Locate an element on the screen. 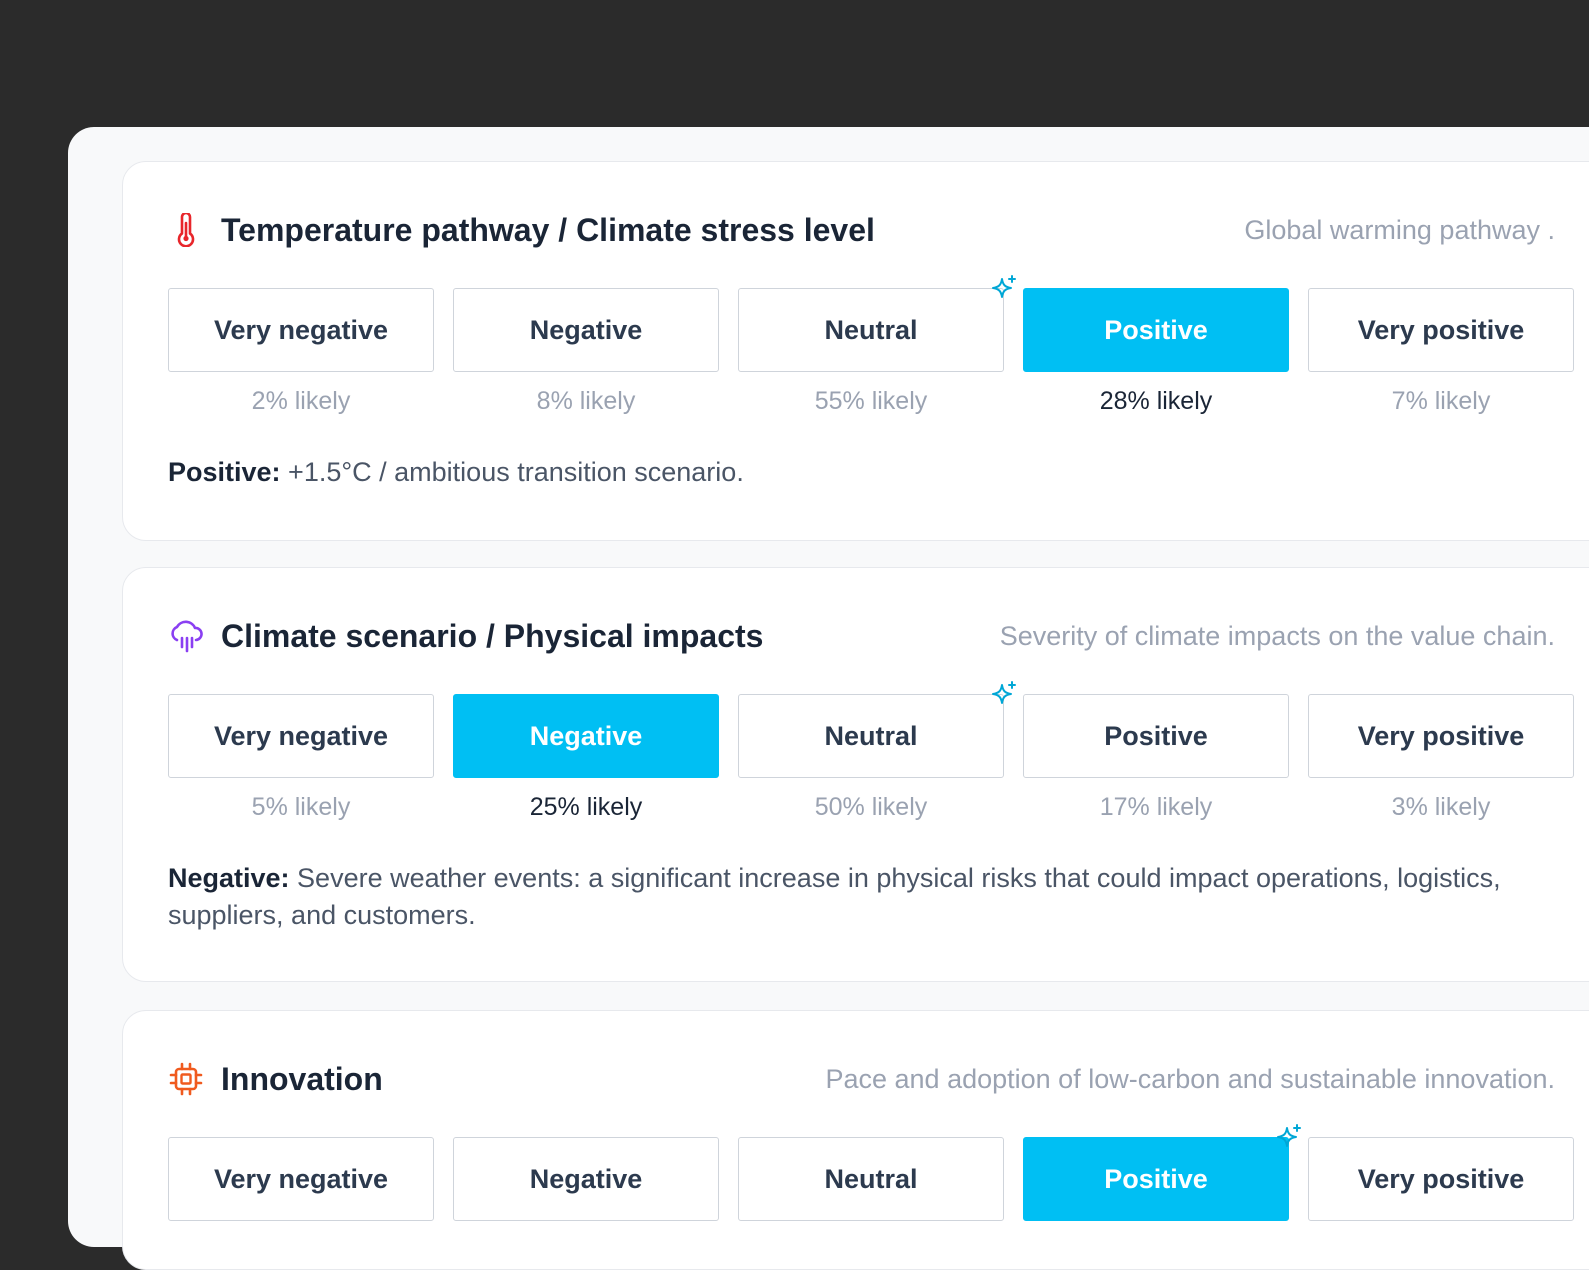  likelihood-positive: 17% likely is located at coordinates (1156, 807).